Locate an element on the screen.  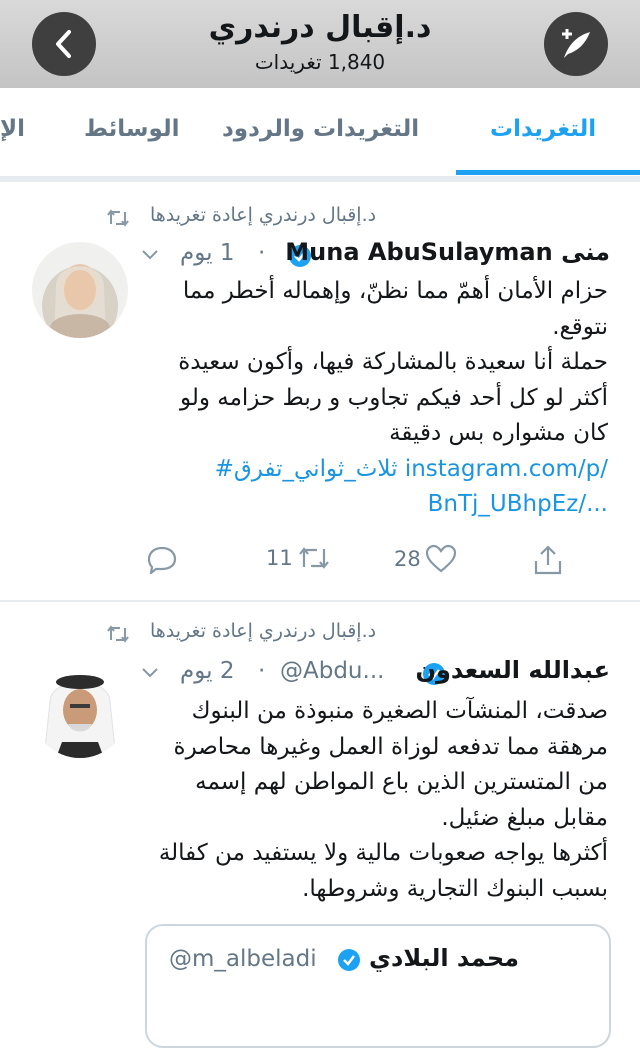
tab-tweets-and-replies: التغريدات والردود is located at coordinates (320, 129).